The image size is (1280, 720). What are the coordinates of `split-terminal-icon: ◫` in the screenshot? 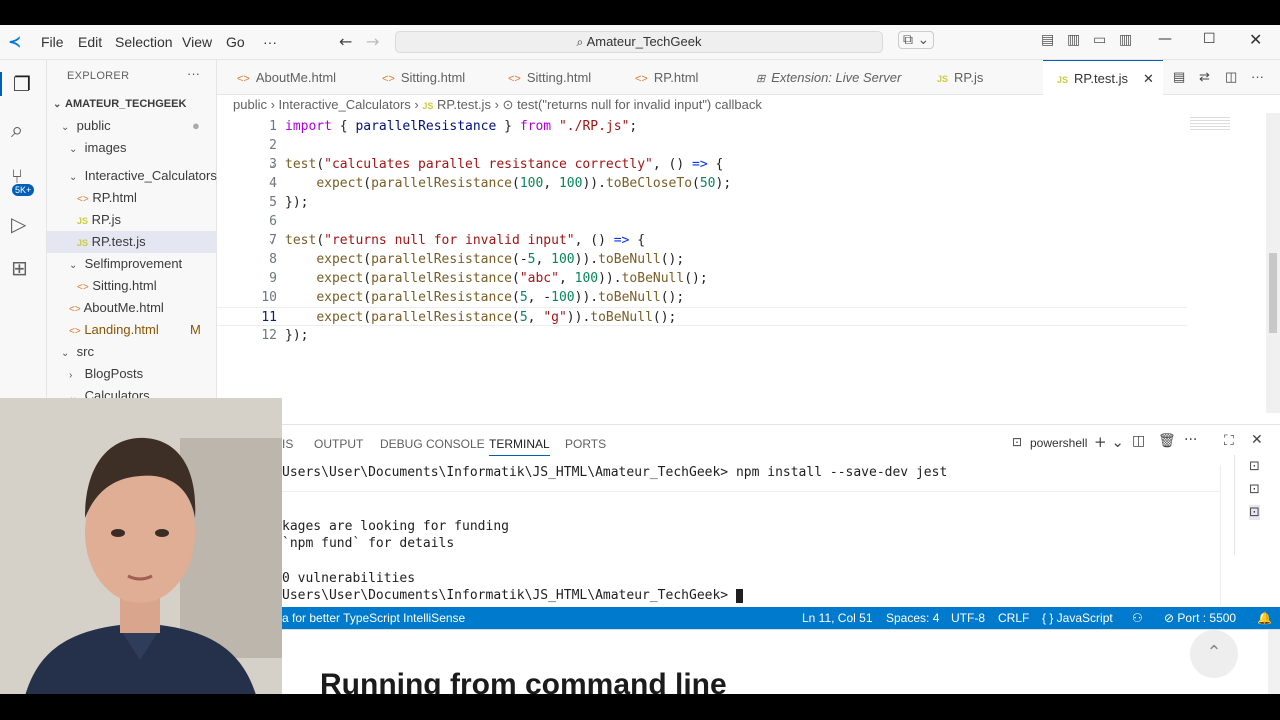 It's located at (1138, 441).